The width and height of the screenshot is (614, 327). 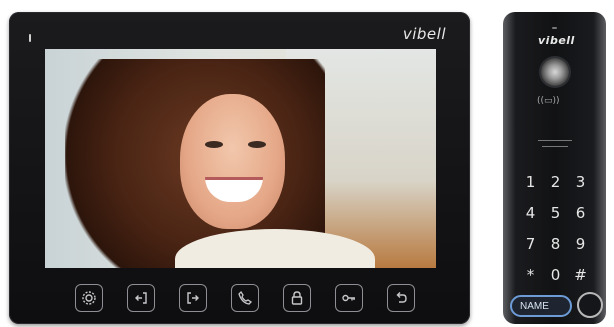 I want to click on key-7: 7, so click(x=530, y=244).